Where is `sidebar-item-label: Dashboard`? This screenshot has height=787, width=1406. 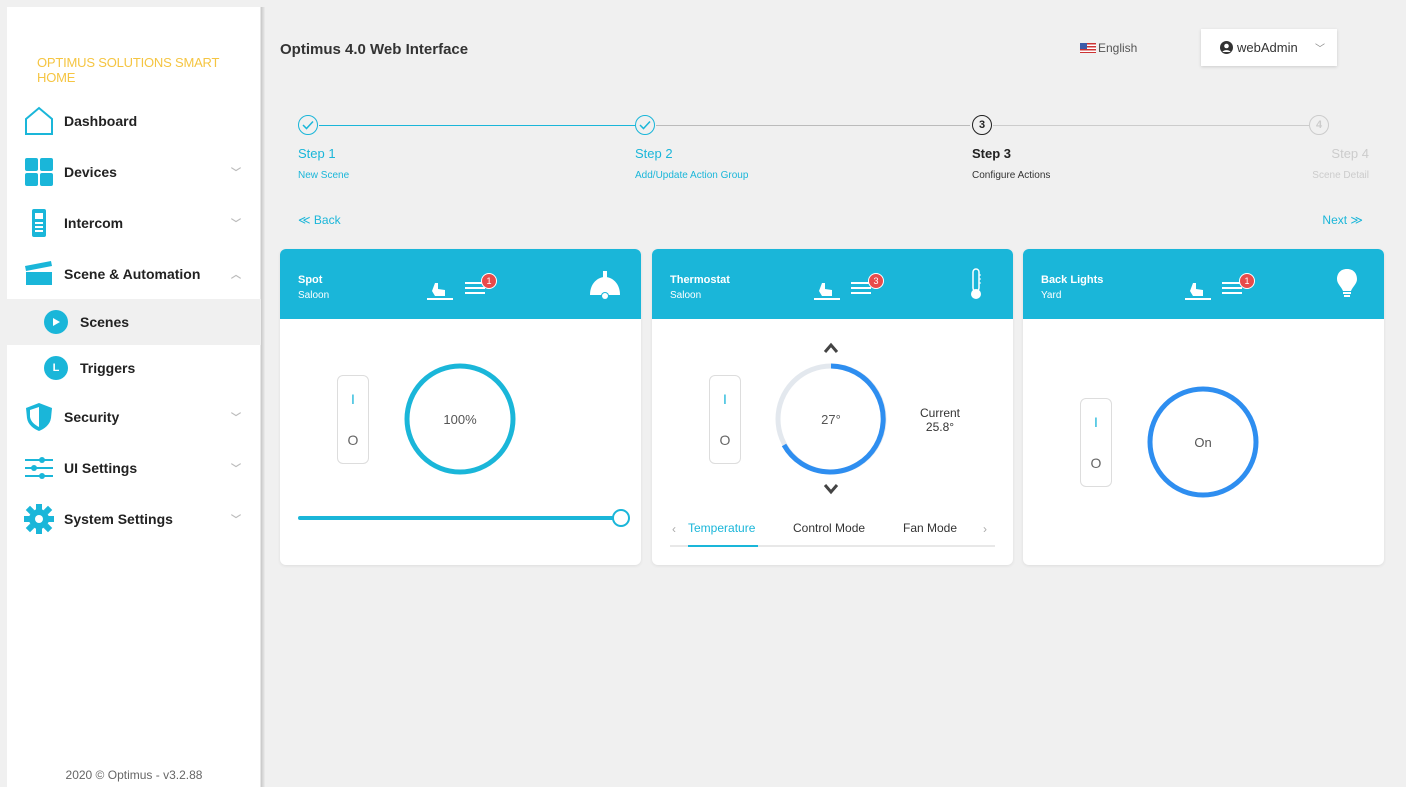 sidebar-item-label: Dashboard is located at coordinates (101, 120).